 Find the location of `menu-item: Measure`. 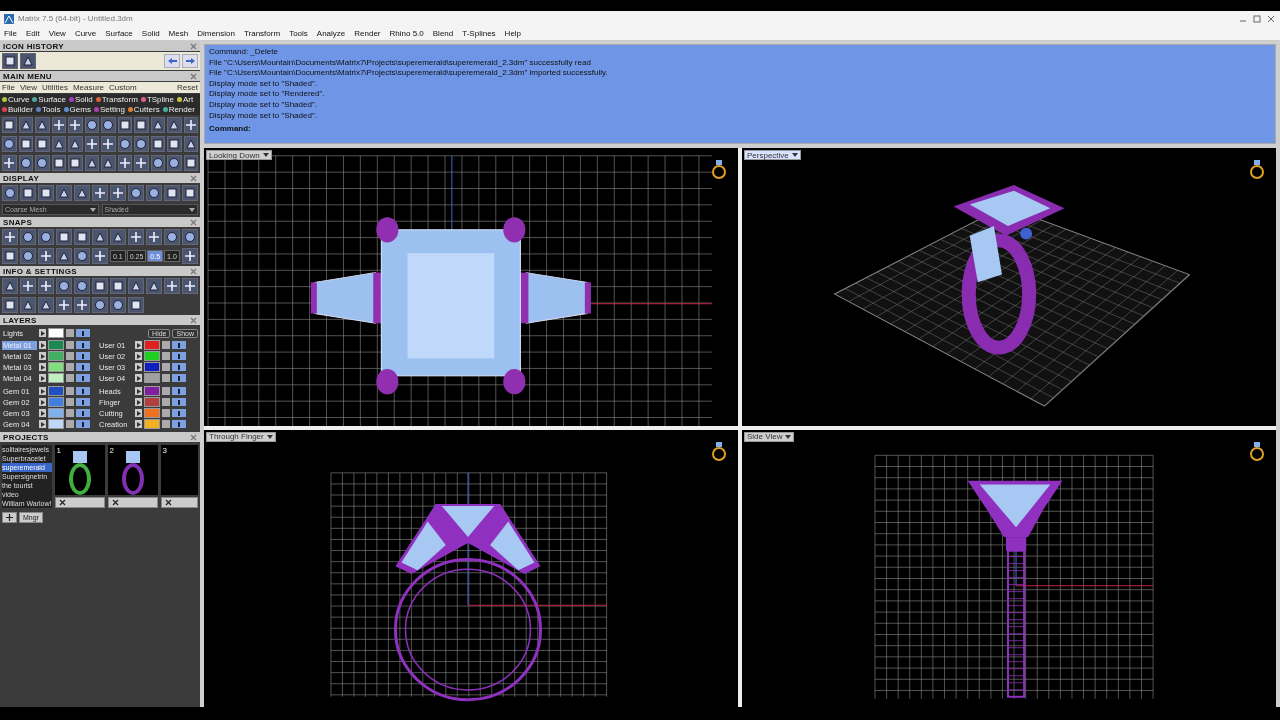

menu-item: Measure is located at coordinates (88, 87).